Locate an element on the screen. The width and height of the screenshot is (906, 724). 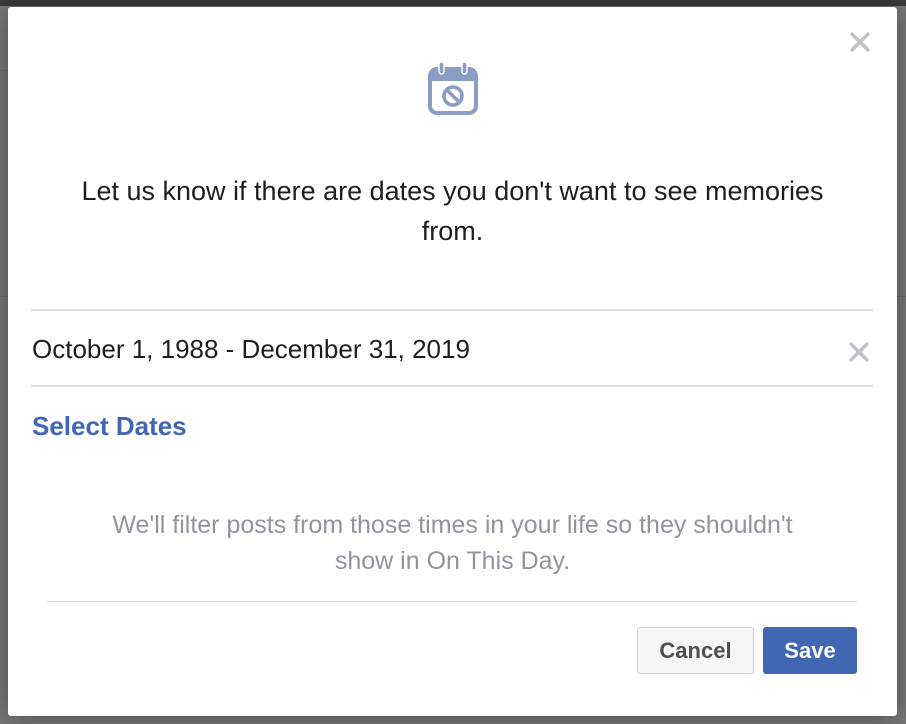
dialog-close-icon is located at coordinates (860, 42).